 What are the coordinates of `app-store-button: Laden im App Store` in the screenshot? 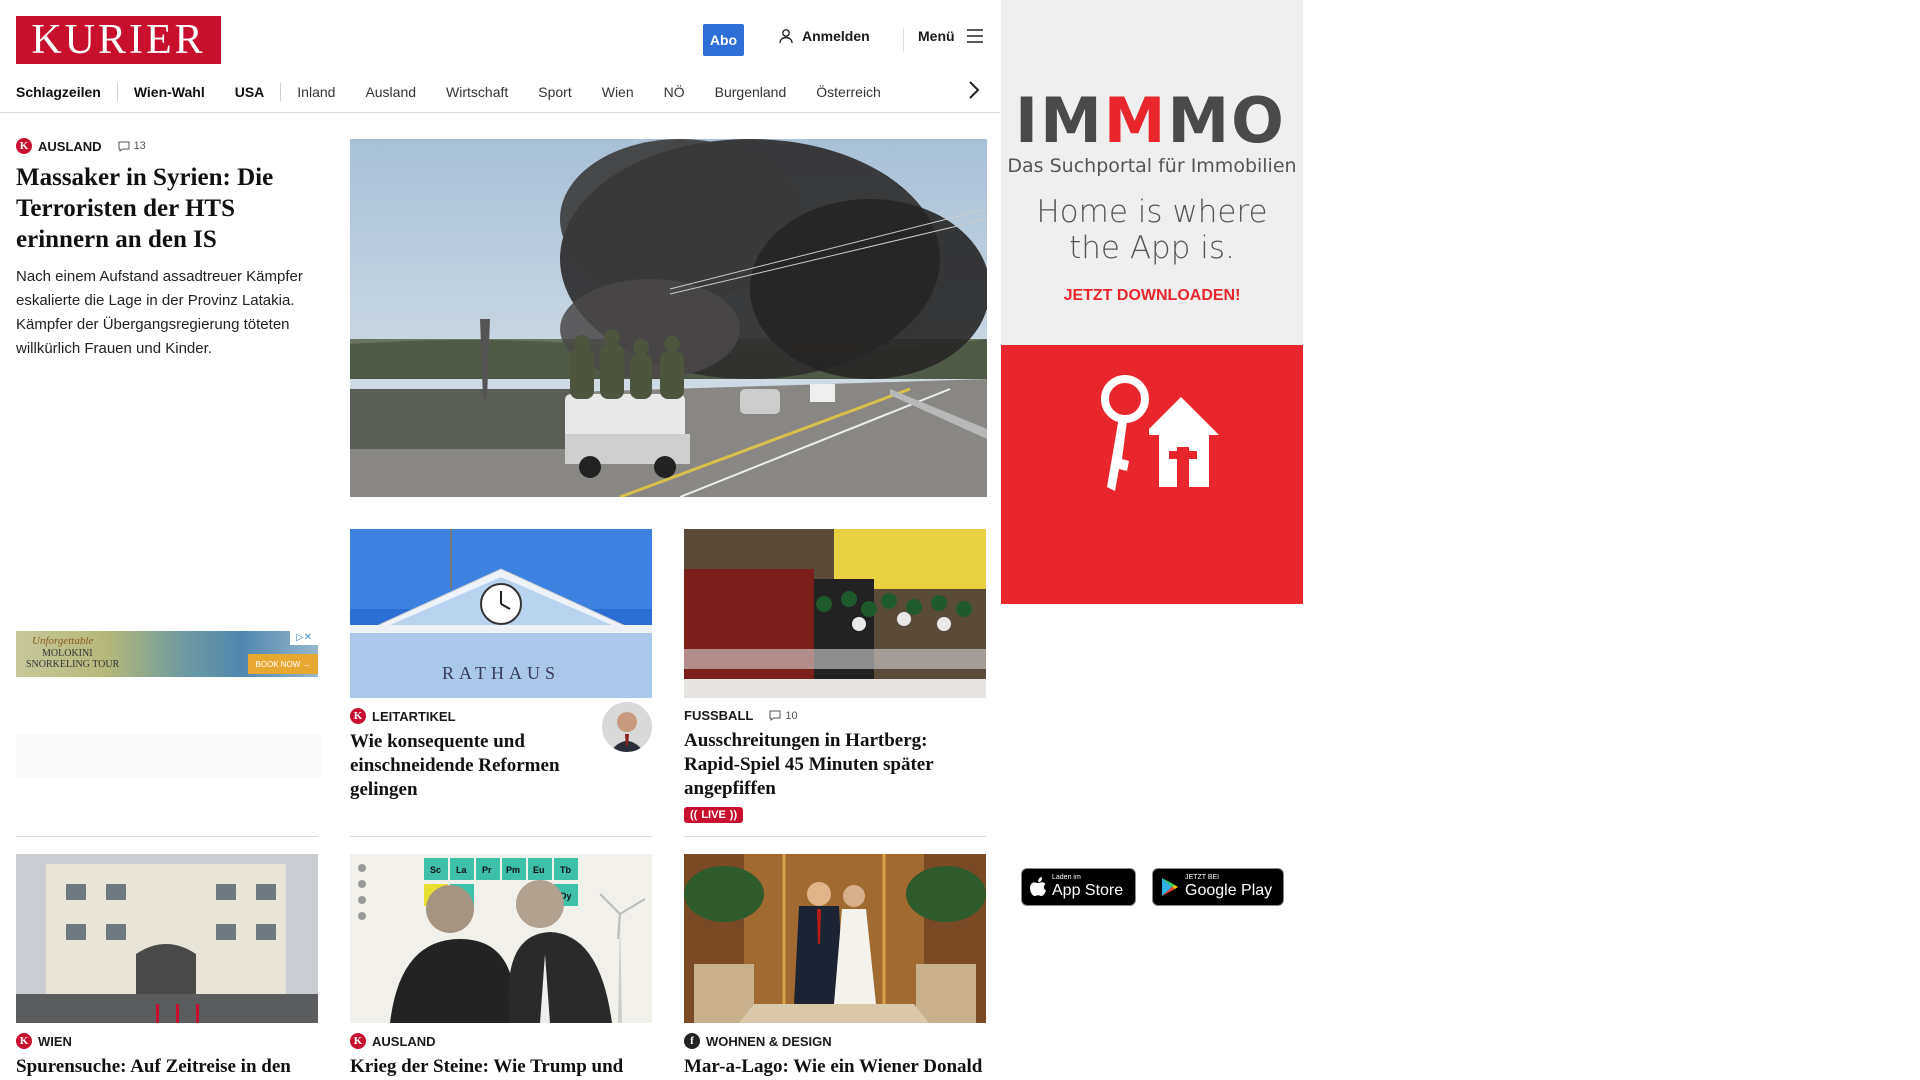 It's located at (1078, 887).